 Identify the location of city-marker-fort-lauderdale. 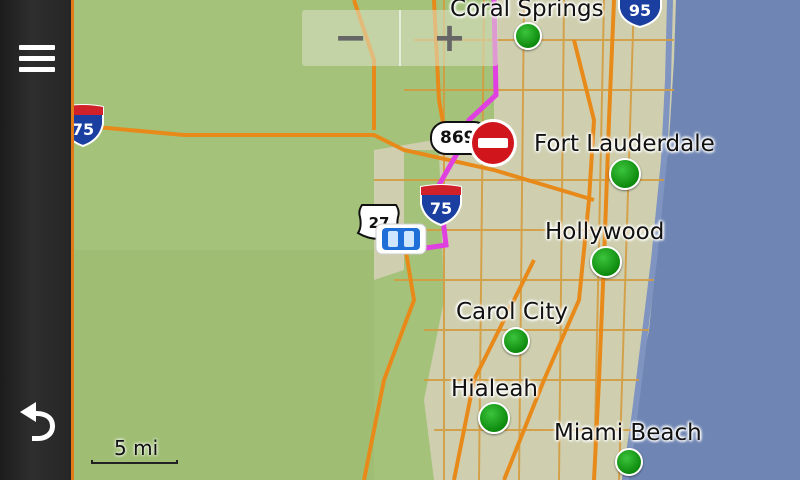
(625, 174).